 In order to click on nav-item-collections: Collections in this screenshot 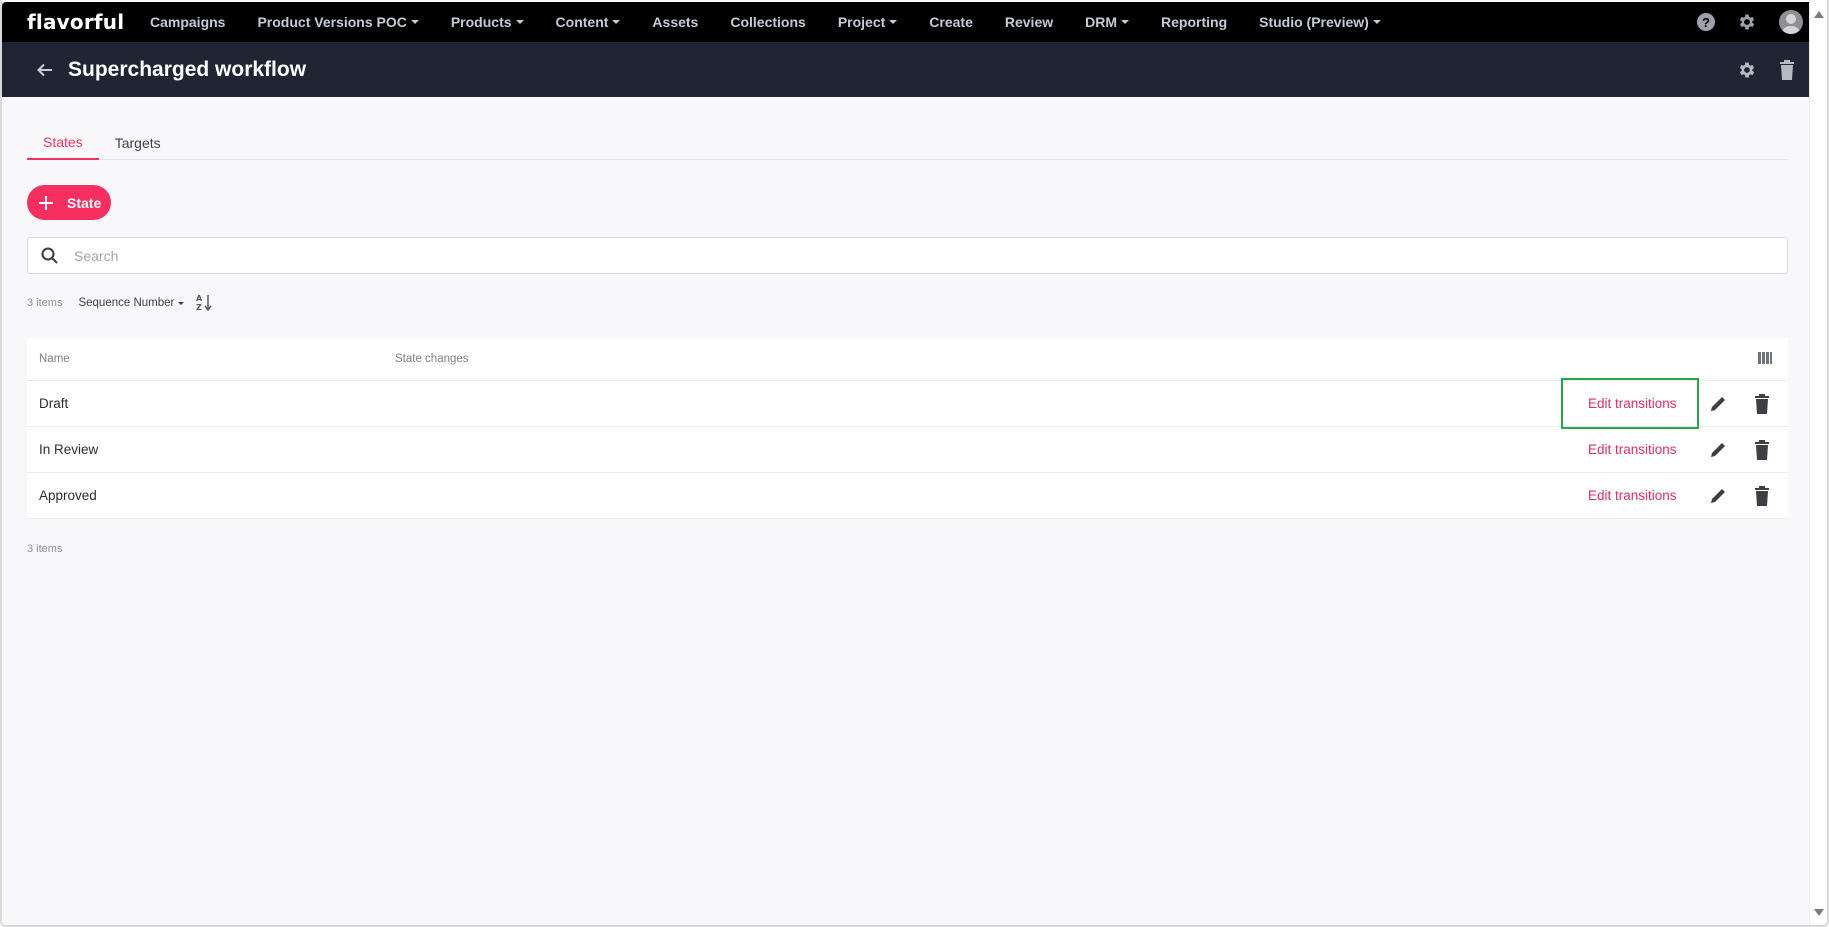, I will do `click(767, 22)`.